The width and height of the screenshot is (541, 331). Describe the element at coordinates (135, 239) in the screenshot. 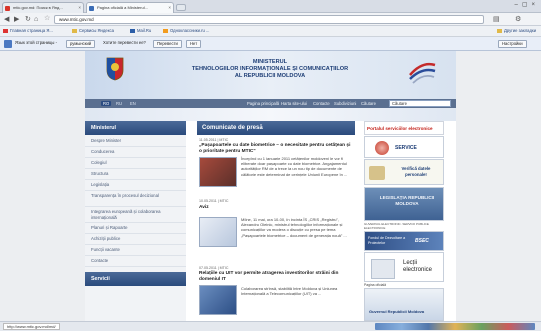

I see `sidebar-item-achizitii: Achiziții publice` at that location.